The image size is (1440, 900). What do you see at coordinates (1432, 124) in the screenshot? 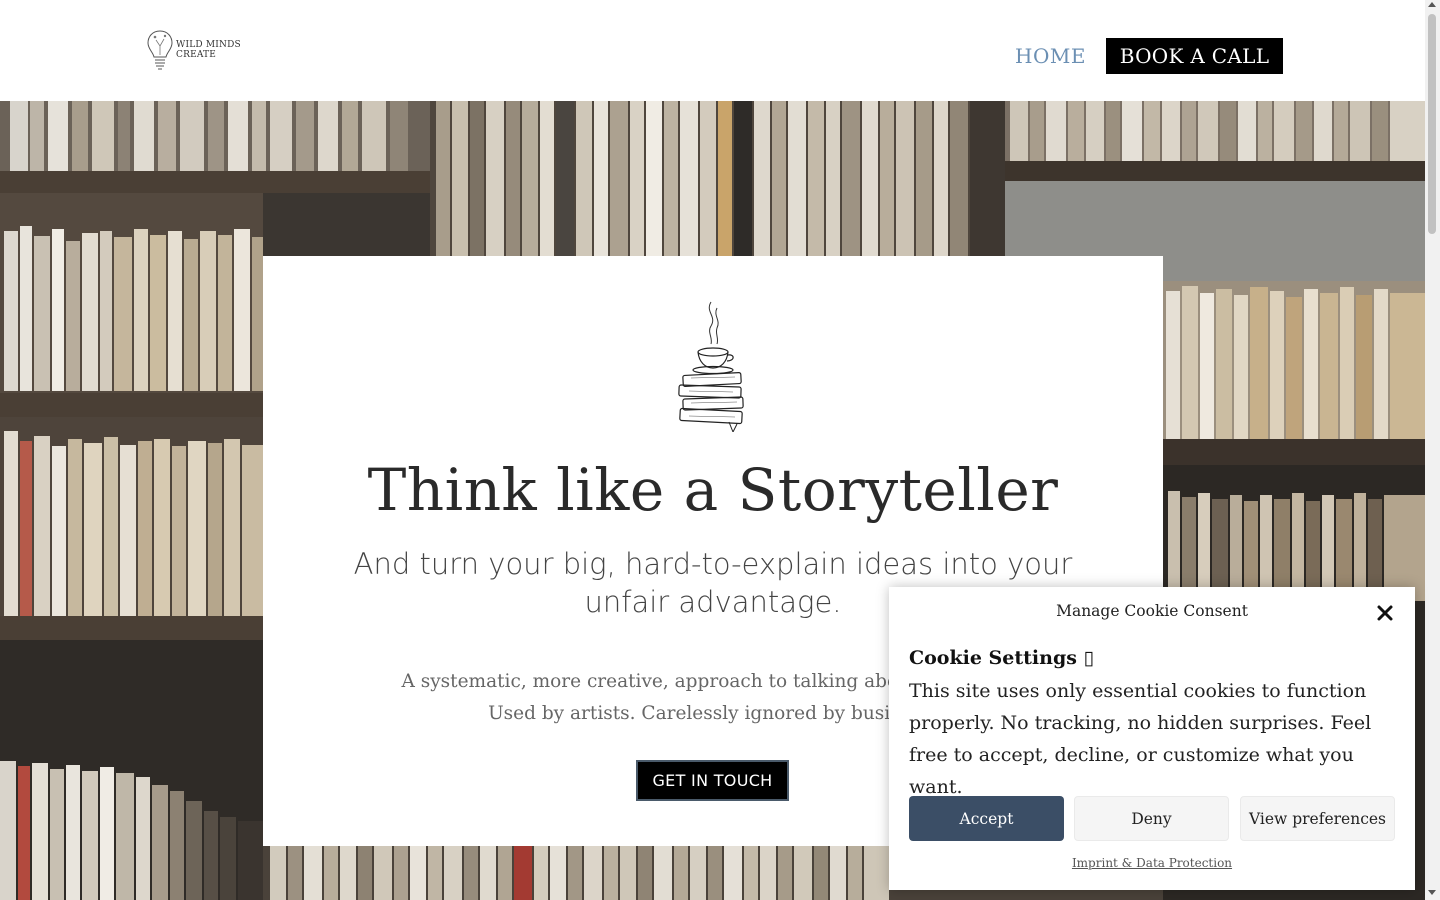
I see `scrollbar-thumb` at bounding box center [1432, 124].